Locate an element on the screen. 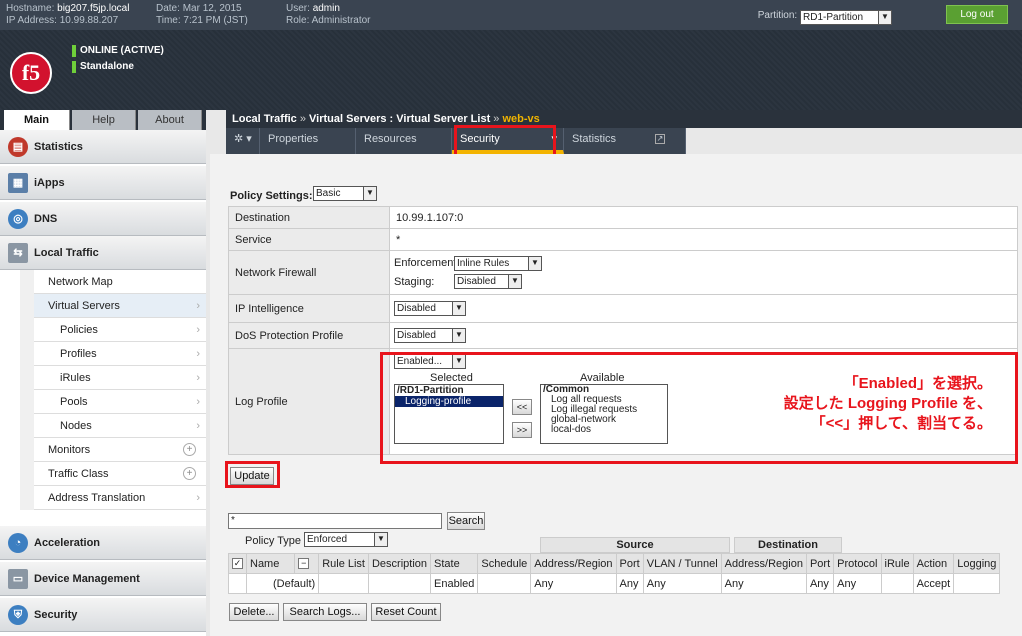  sidebar-item-local-traffic: ⇆ Local Traffic is located at coordinates (103, 253).